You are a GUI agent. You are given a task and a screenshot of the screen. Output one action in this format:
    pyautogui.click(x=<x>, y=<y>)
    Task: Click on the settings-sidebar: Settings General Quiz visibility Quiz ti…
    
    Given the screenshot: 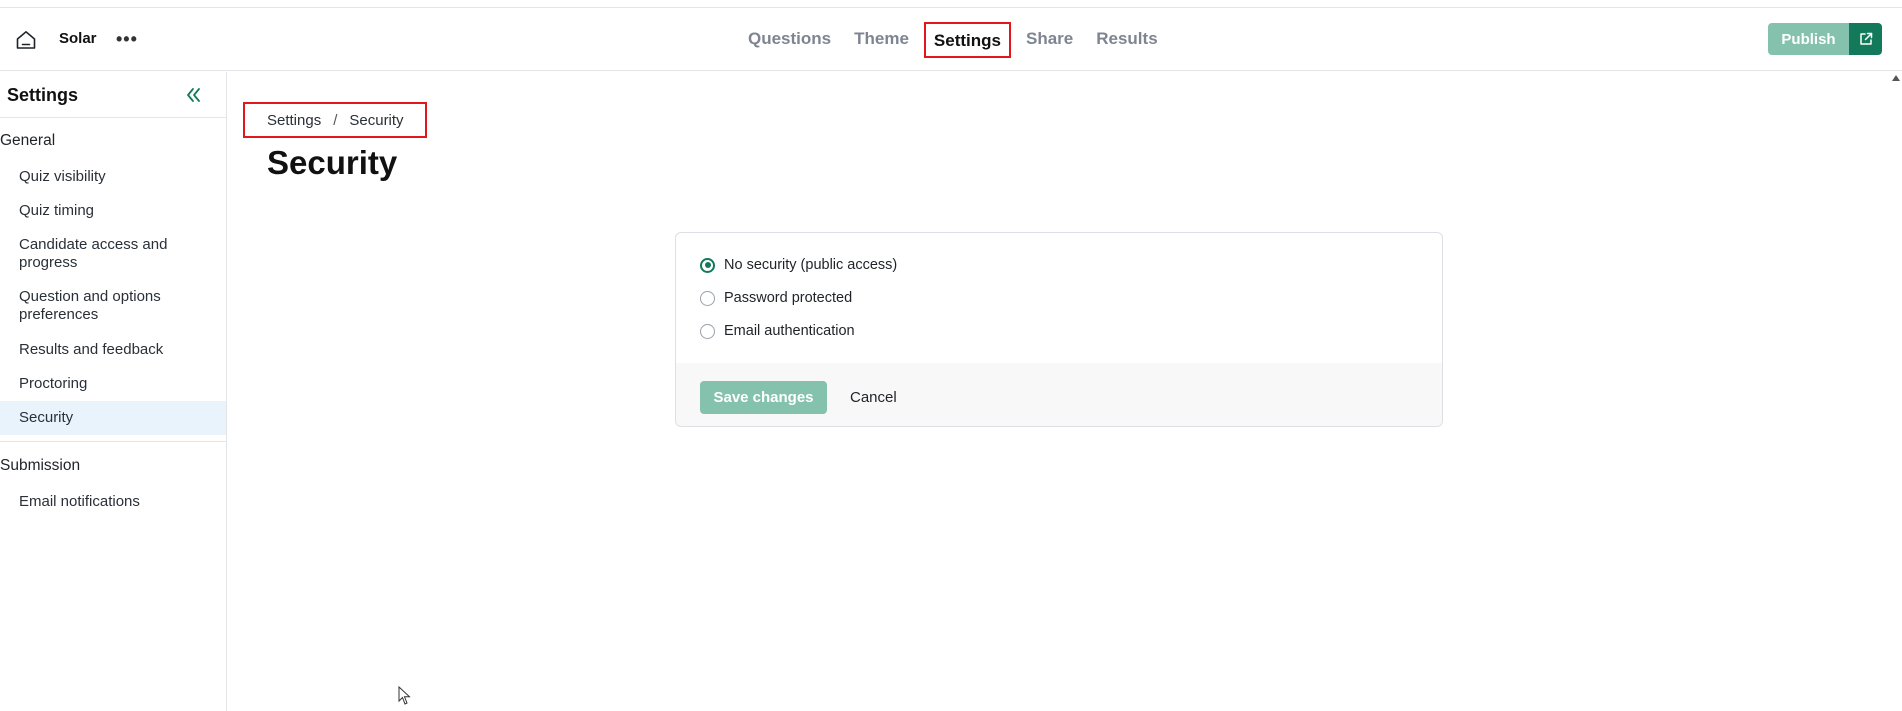 What is the action you would take?
    pyautogui.click(x=113, y=391)
    